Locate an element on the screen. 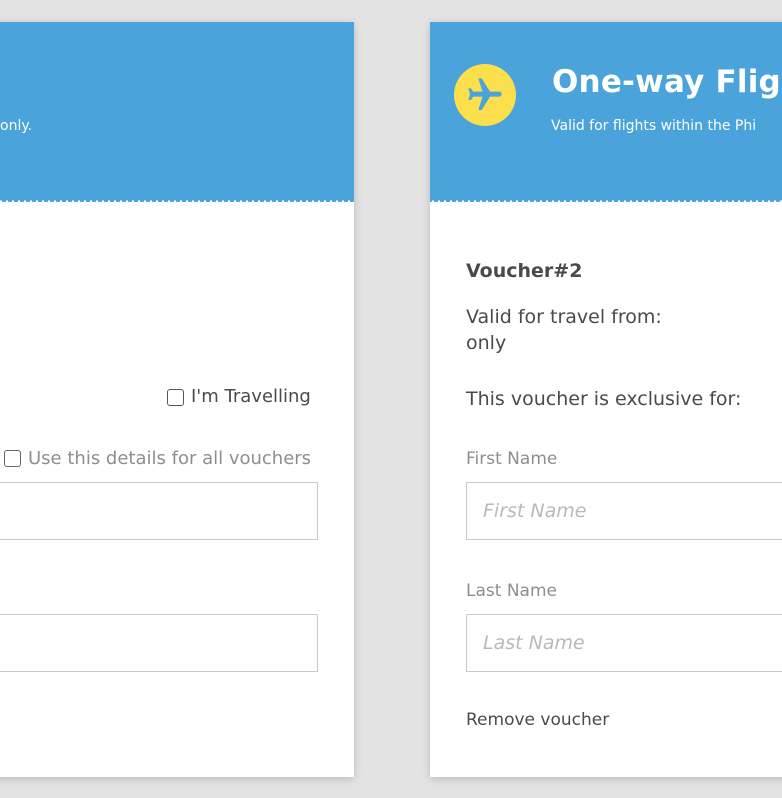 This screenshot has width=782, height=798. first-name-input is located at coordinates (624, 511).